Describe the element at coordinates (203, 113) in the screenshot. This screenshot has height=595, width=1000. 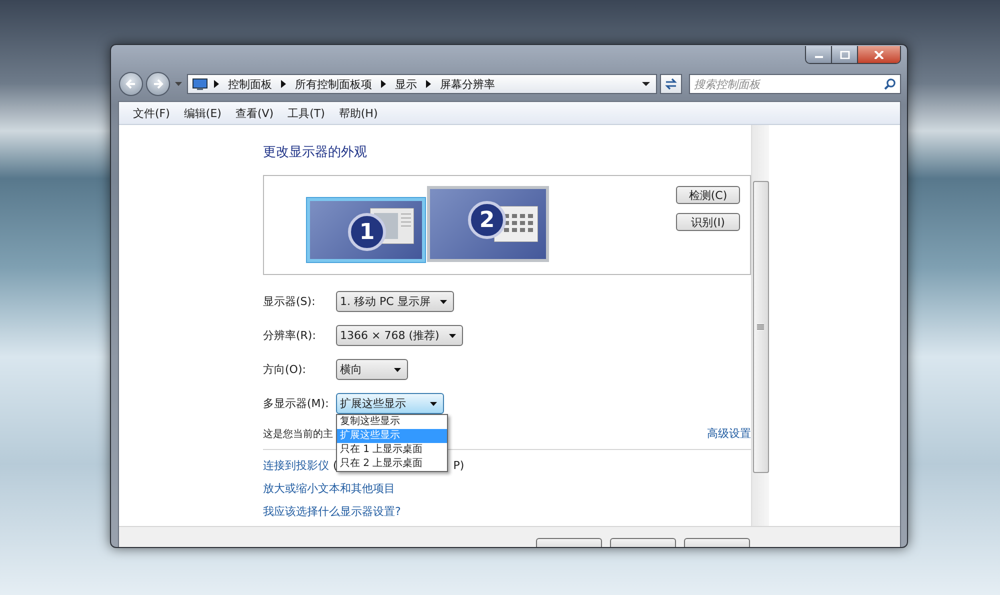
I see `menu-item: 编辑(E)` at that location.